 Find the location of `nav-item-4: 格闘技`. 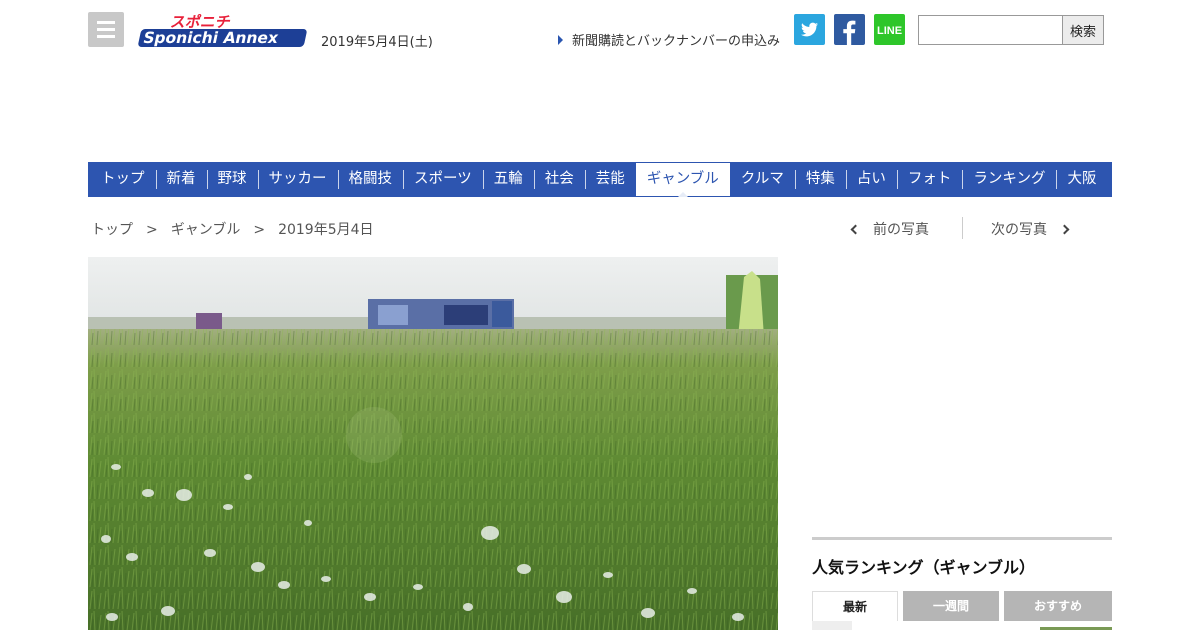

nav-item-4: 格闘技 is located at coordinates (370, 179).